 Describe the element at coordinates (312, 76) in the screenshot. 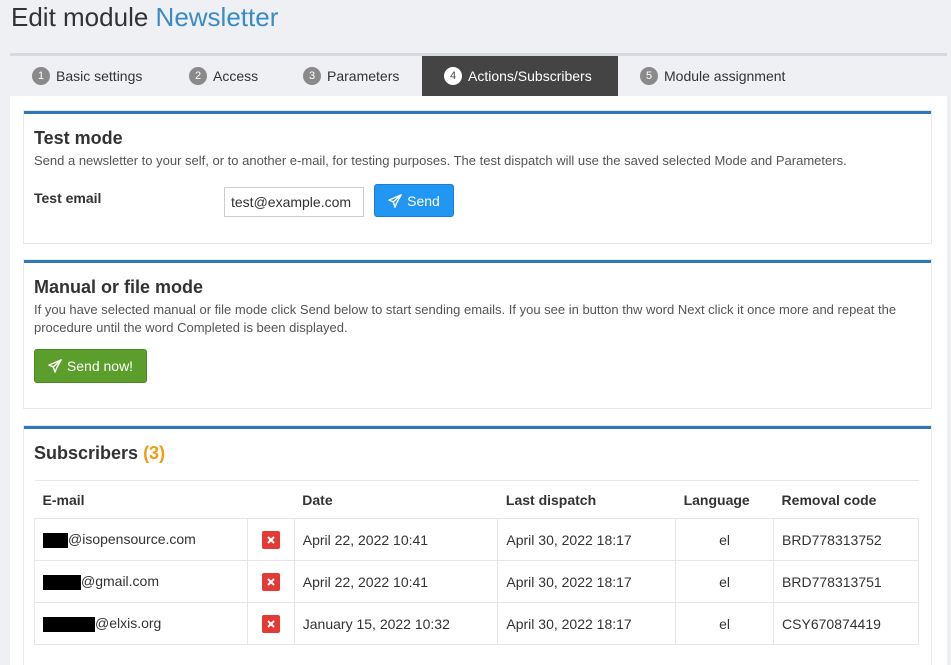

I see `tab-number: 3` at that location.